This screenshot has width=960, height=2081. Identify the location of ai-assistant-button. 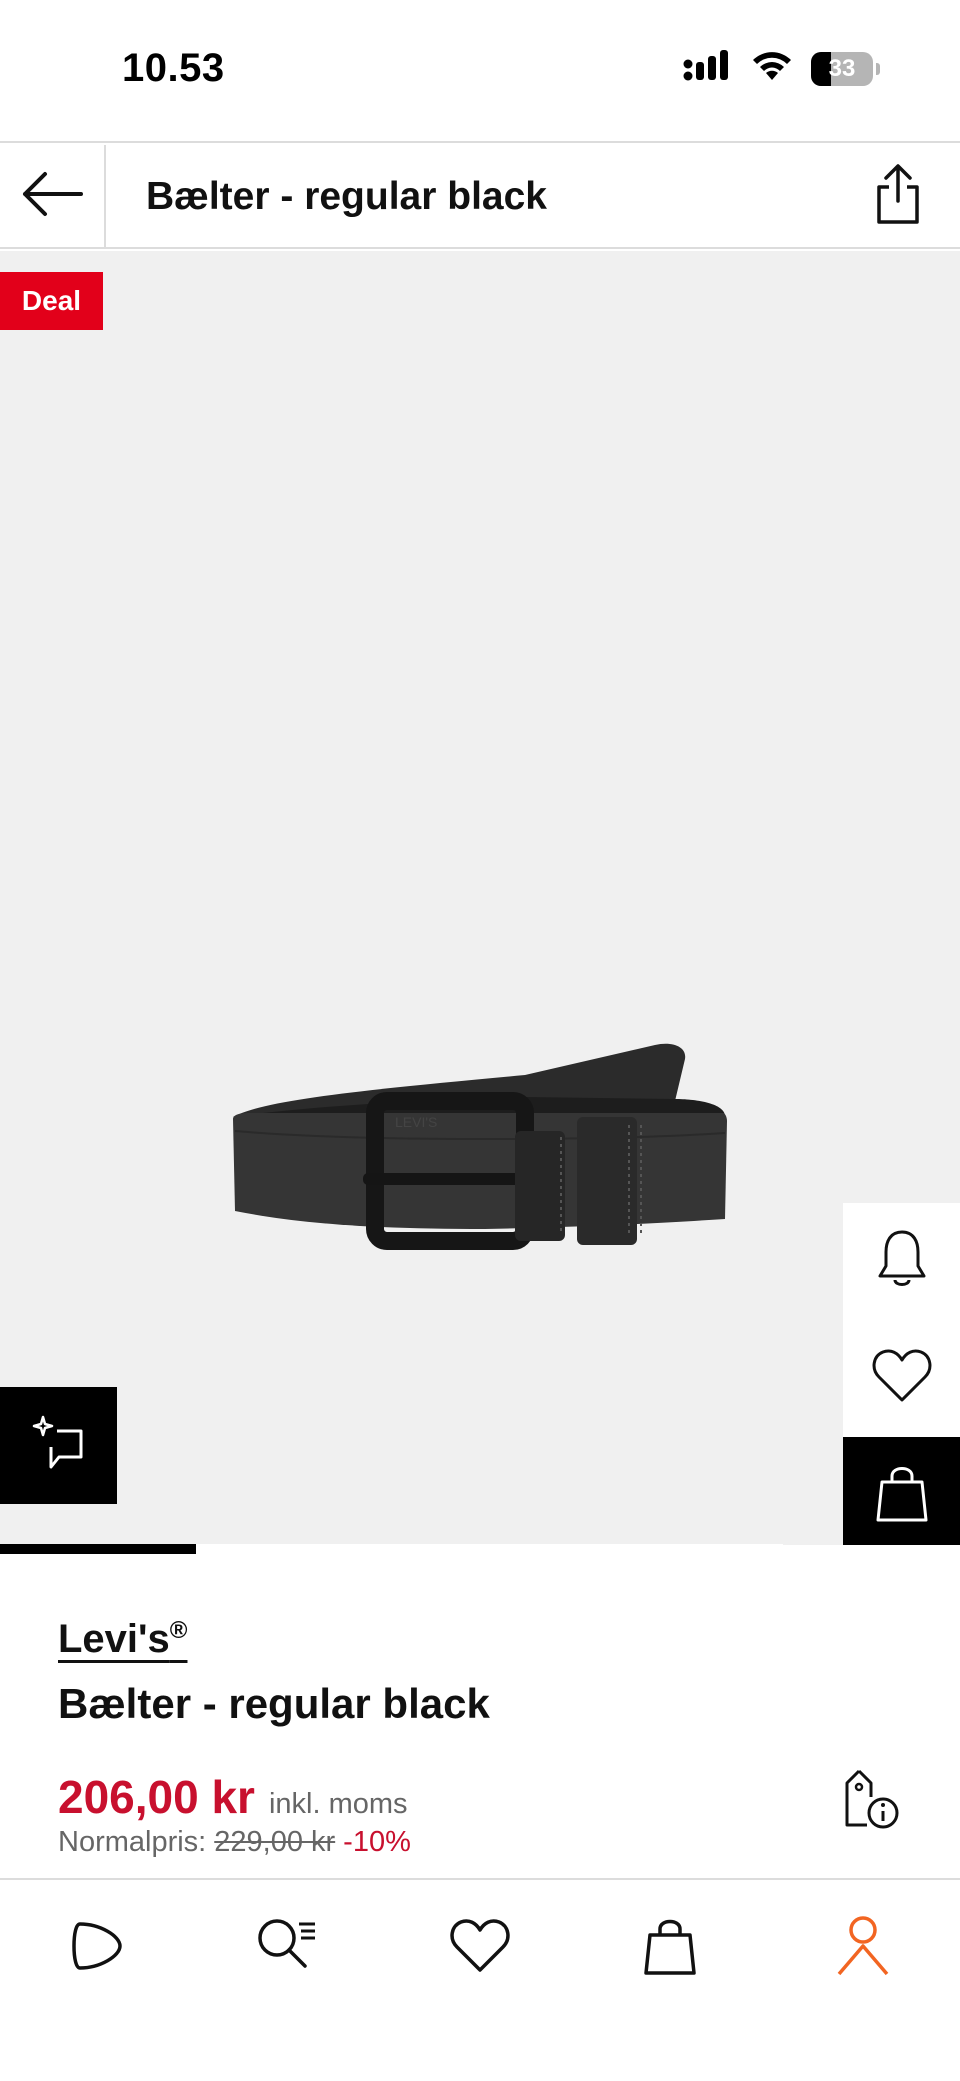
(58, 1445).